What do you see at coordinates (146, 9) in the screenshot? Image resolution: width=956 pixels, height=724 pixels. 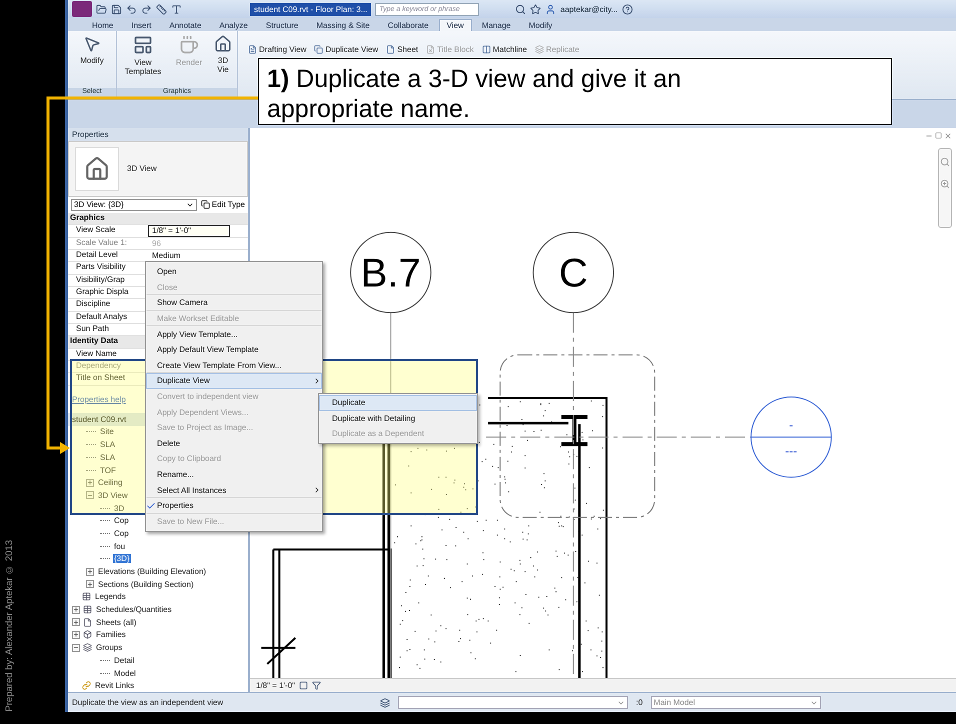 I see `redo-icon` at bounding box center [146, 9].